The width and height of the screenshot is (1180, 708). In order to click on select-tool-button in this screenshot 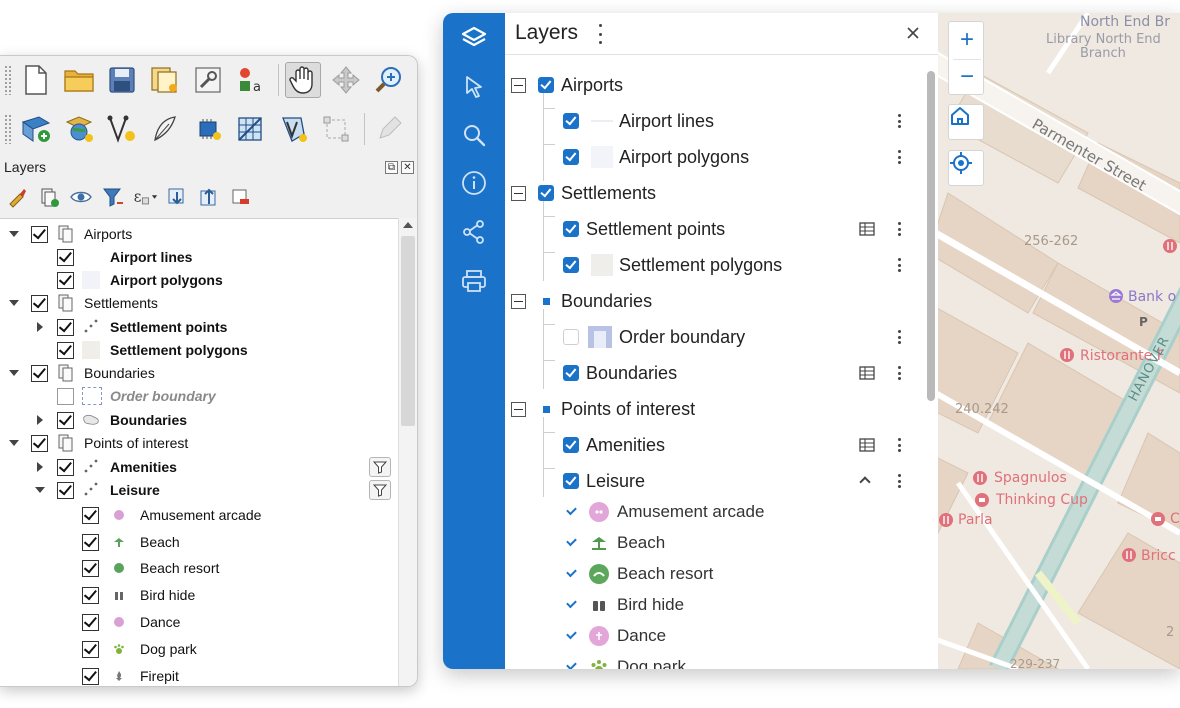, I will do `click(474, 87)`.